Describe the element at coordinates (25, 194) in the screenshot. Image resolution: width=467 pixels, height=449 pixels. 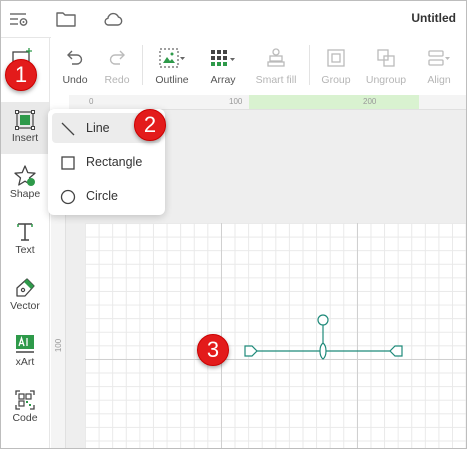
I see `sidebar-label: Shape` at that location.